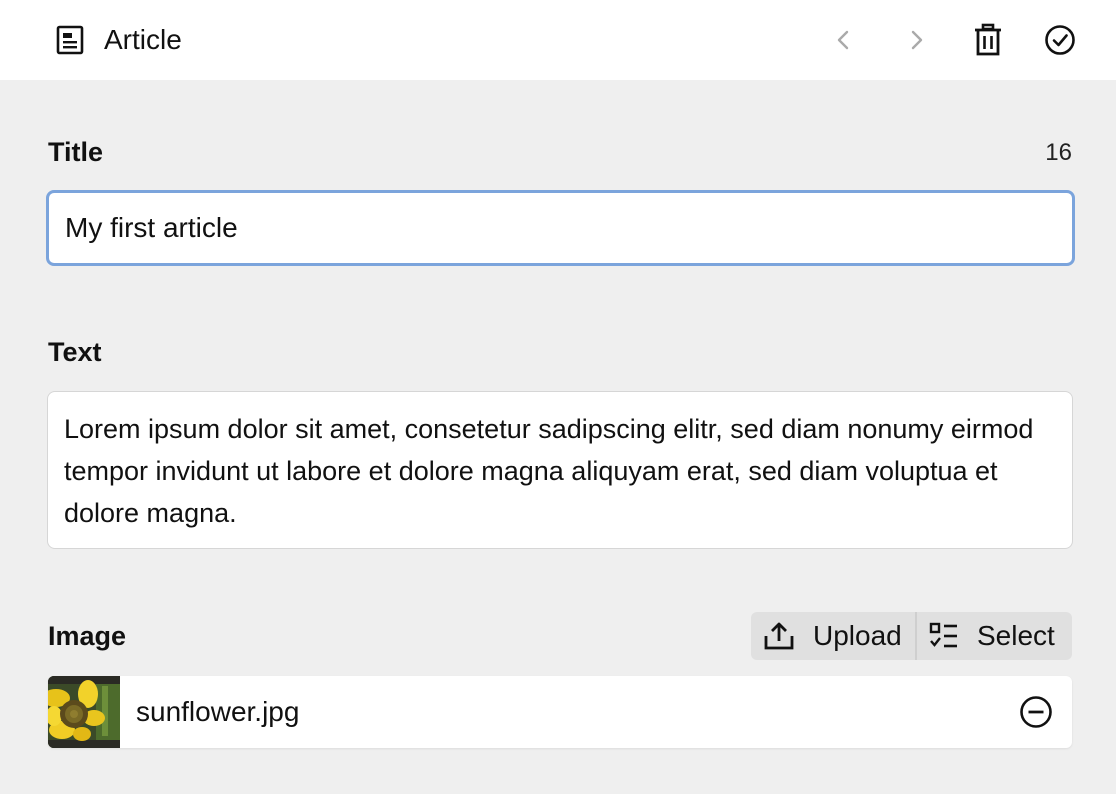 The height and width of the screenshot is (794, 1116). What do you see at coordinates (779, 636) in the screenshot?
I see `upload-icon` at bounding box center [779, 636].